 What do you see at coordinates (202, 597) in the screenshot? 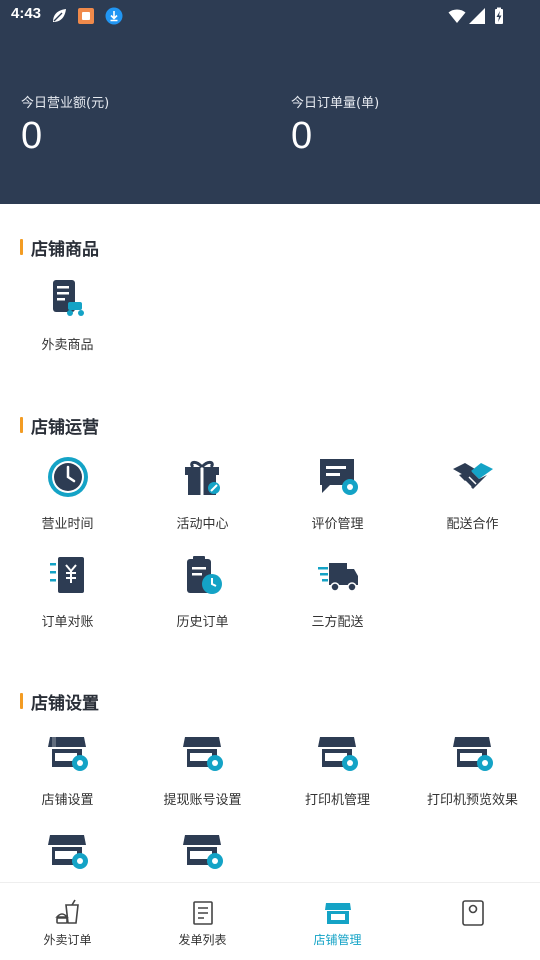
I see `tile-history-orders: 历史订单` at bounding box center [202, 597].